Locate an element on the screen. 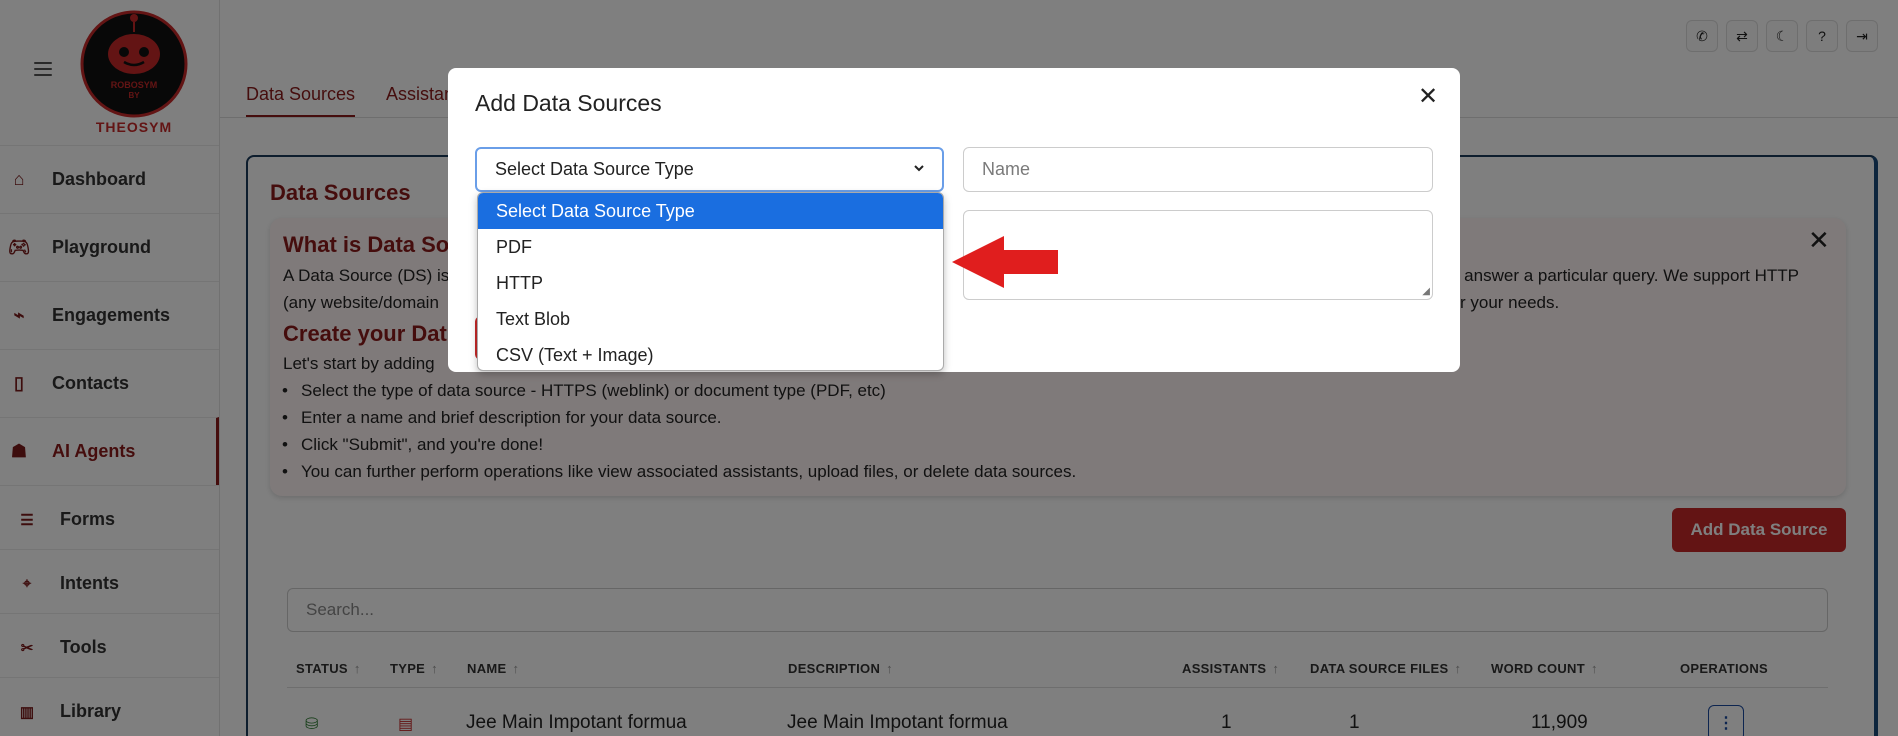 Image resolution: width=1898 pixels, height=736 pixels. option-pdf: PDF is located at coordinates (710, 247).